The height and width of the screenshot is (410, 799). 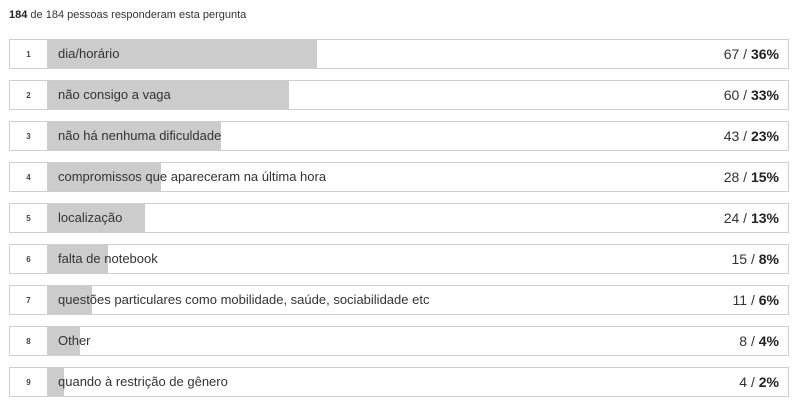 I want to click on answer-percent: 2%, so click(x=768, y=382).